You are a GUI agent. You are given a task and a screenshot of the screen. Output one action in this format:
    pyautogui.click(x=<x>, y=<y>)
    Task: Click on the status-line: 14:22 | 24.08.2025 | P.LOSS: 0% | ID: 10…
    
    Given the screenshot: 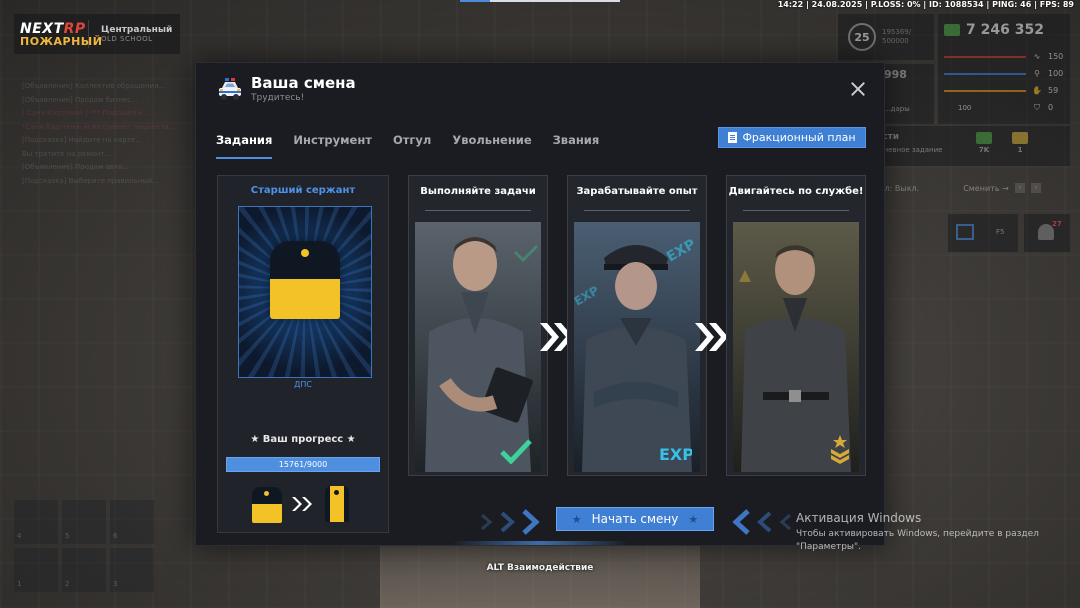 What is the action you would take?
    pyautogui.click(x=925, y=4)
    